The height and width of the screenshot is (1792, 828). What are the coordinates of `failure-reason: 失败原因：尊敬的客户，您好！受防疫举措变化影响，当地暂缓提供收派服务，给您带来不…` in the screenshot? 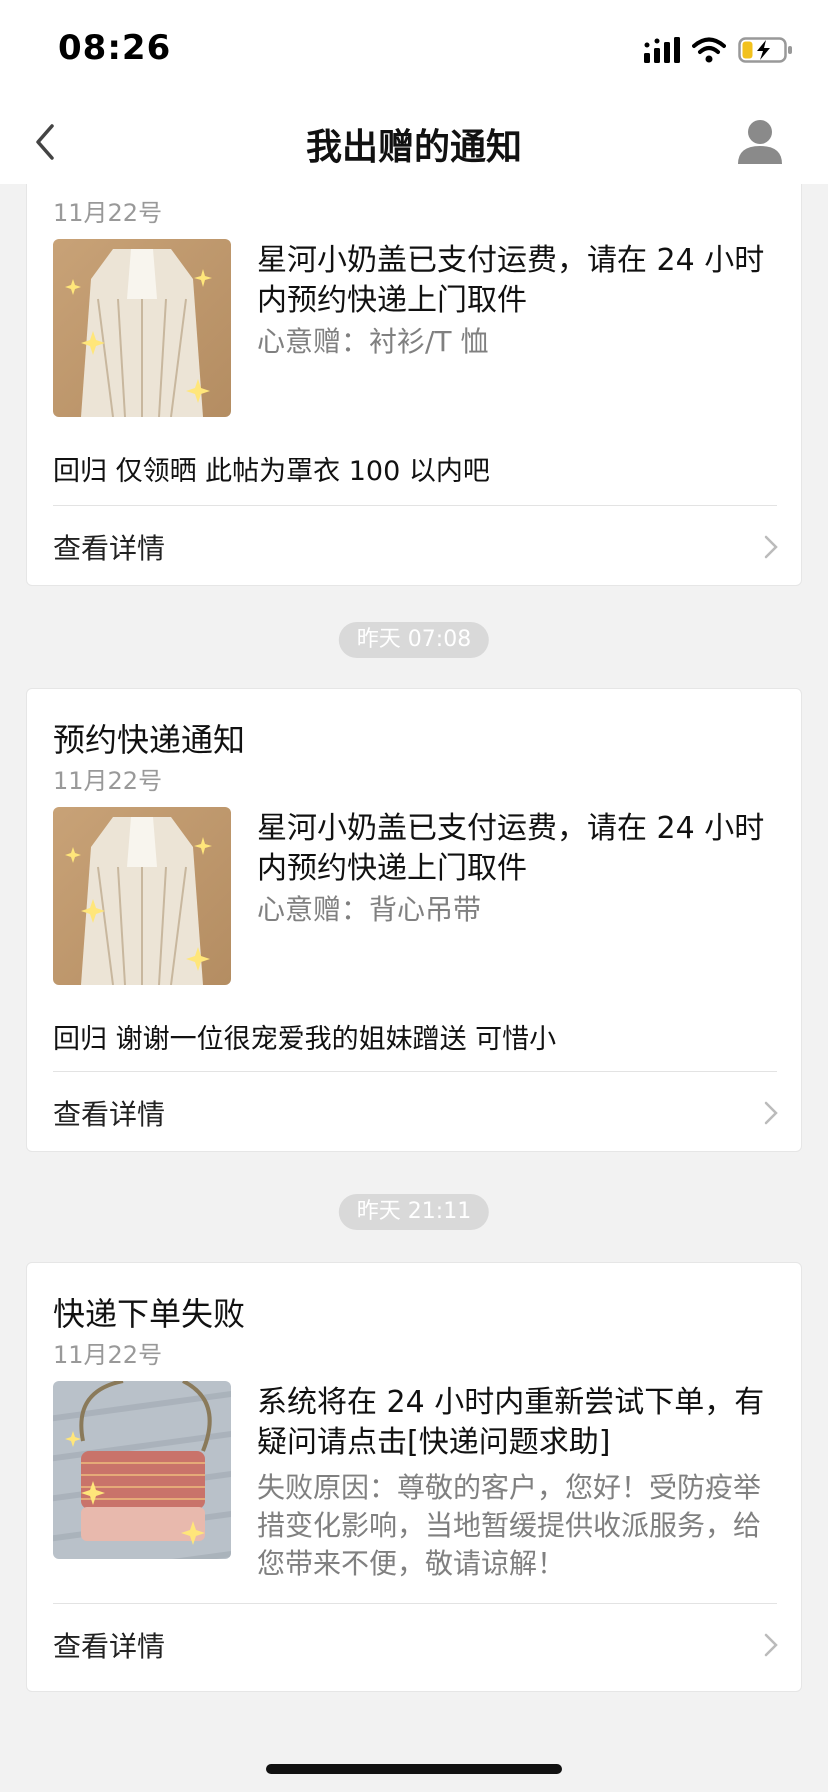 It's located at (509, 1525).